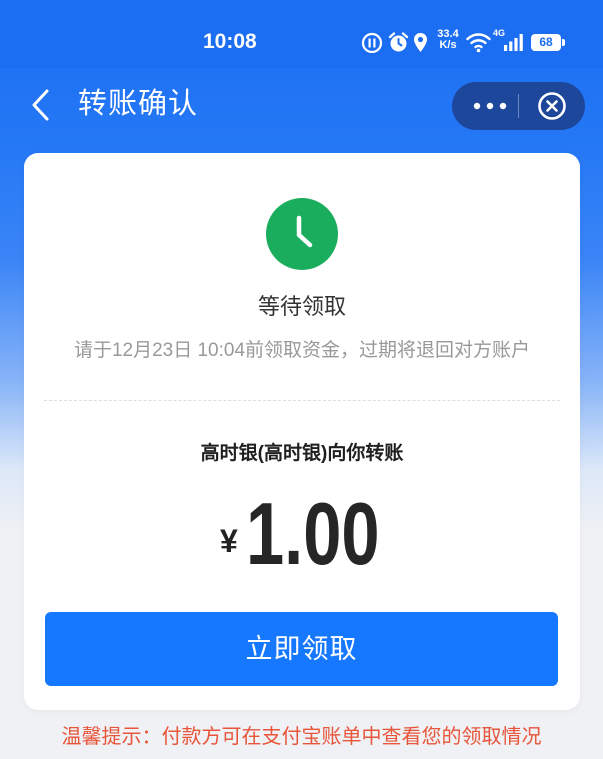 The height and width of the screenshot is (759, 603). Describe the element at coordinates (301, 737) in the screenshot. I see `tip-text: 温馨提示：付款方可在支付宝账单中查看您的领取情况` at that location.